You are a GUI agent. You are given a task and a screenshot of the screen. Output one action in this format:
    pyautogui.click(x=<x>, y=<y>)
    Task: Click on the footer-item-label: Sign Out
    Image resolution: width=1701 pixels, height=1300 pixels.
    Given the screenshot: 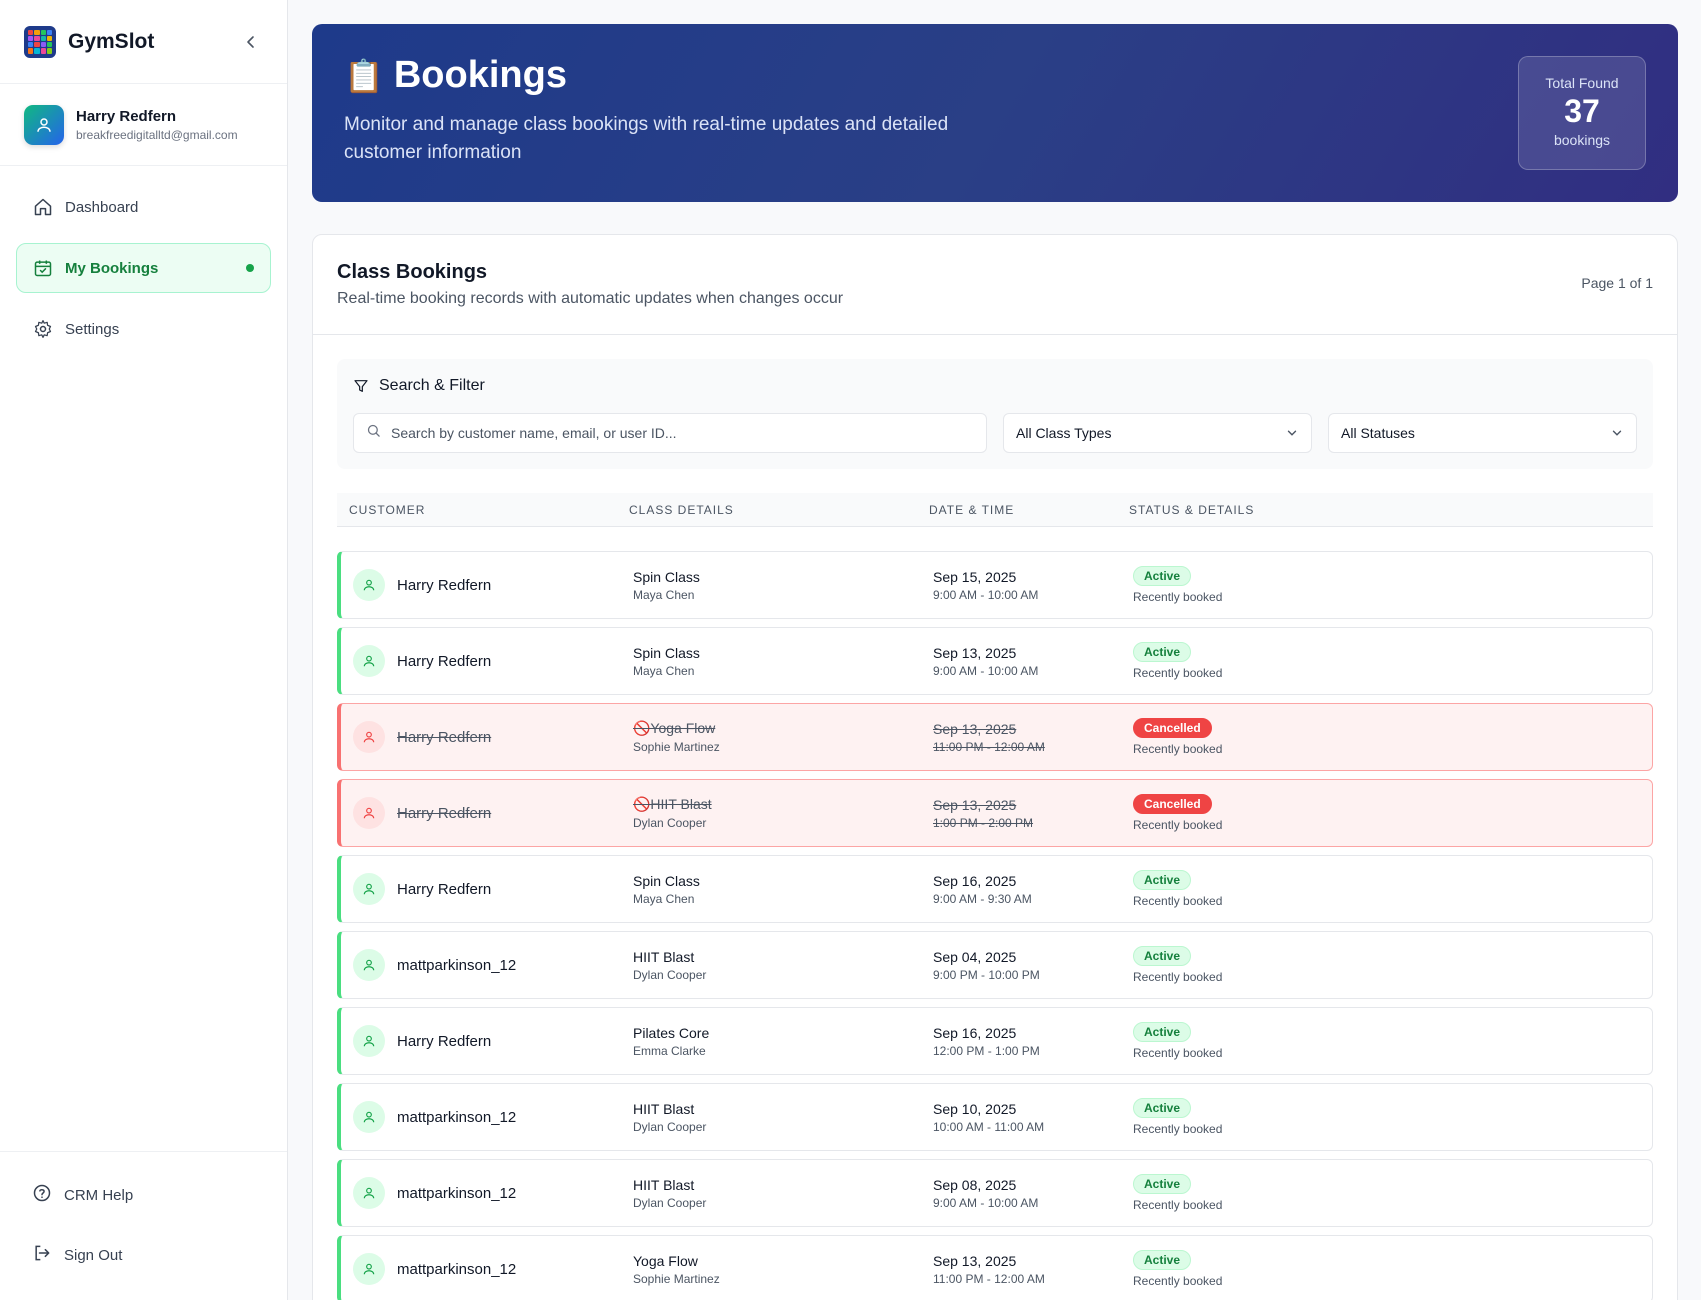 What is the action you would take?
    pyautogui.click(x=93, y=1255)
    